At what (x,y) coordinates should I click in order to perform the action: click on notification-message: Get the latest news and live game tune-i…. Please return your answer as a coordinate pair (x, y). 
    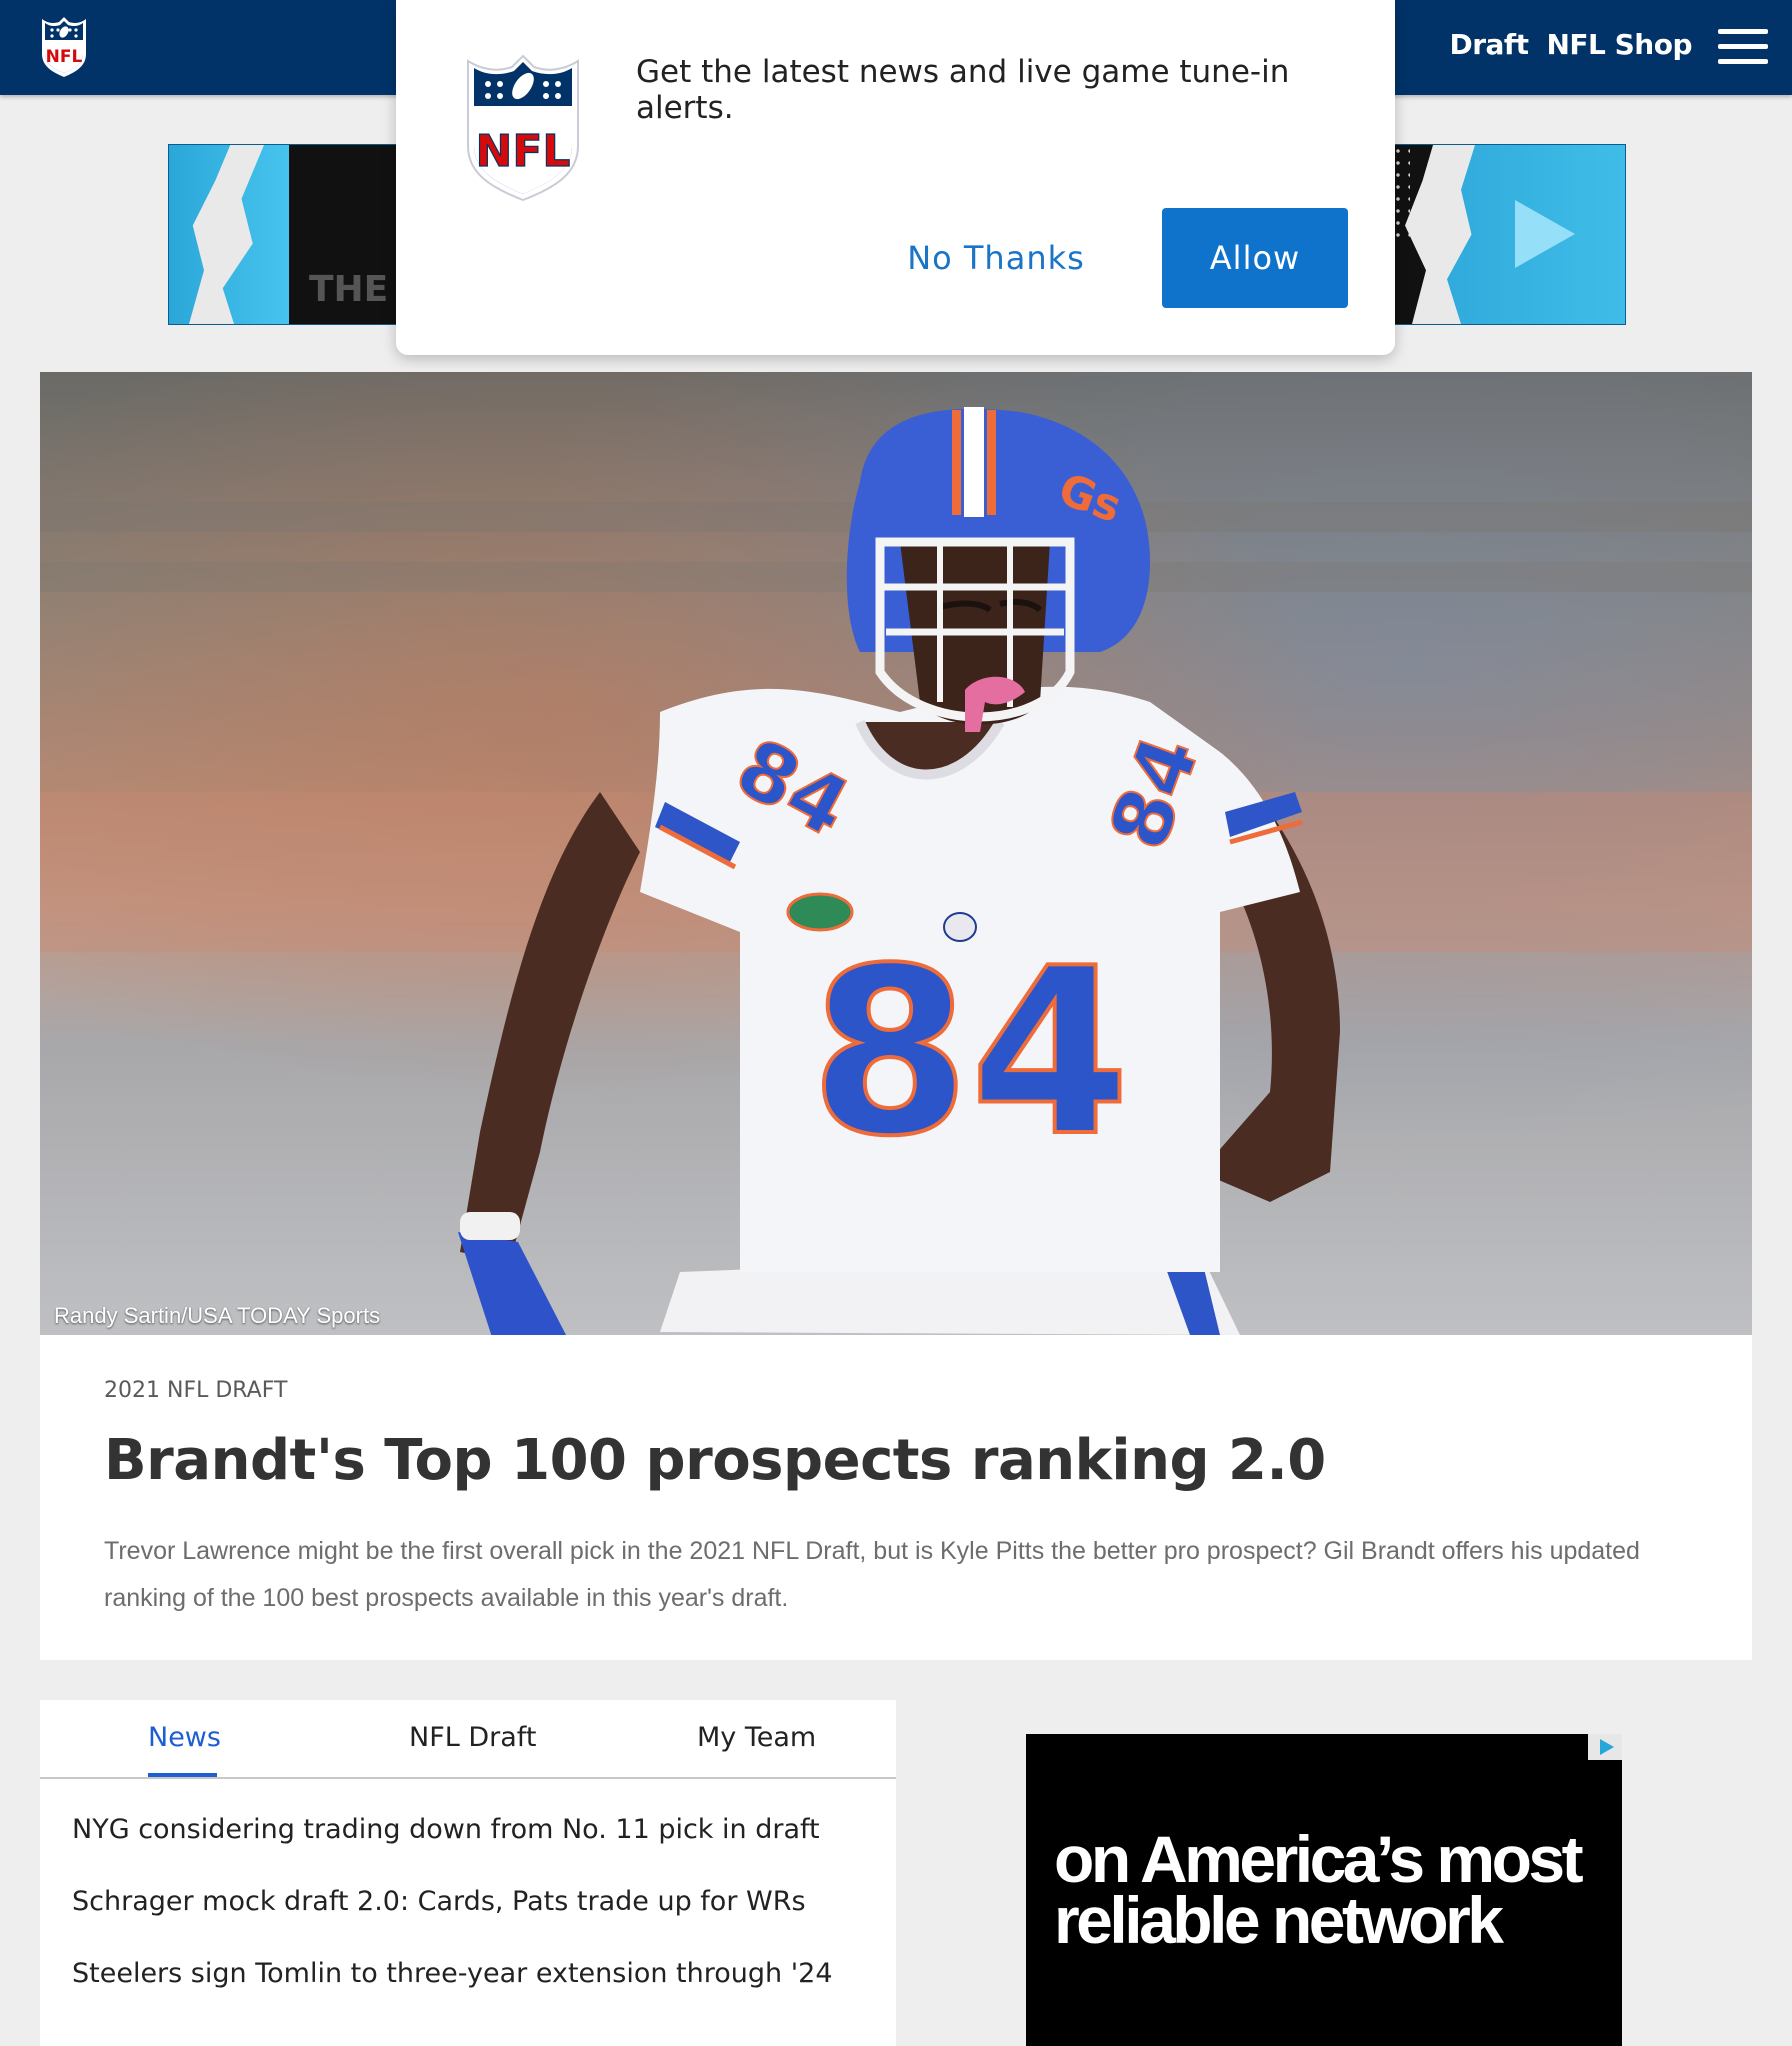
    Looking at the image, I should click on (963, 90).